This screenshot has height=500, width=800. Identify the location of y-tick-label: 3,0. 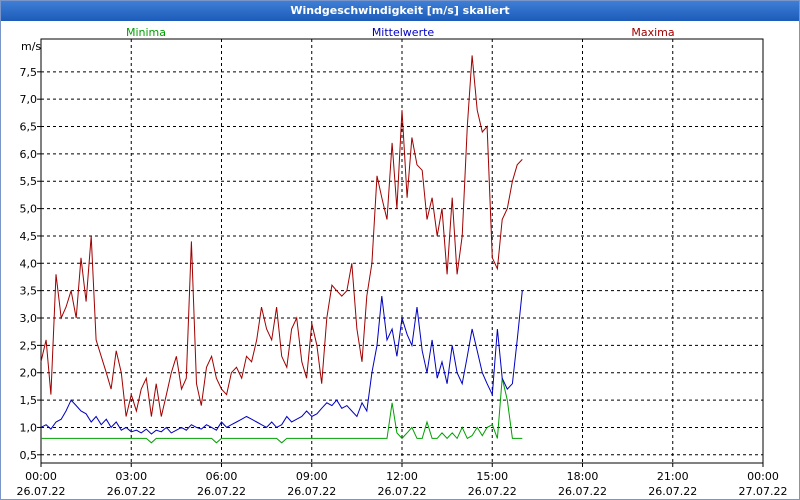
(29, 318).